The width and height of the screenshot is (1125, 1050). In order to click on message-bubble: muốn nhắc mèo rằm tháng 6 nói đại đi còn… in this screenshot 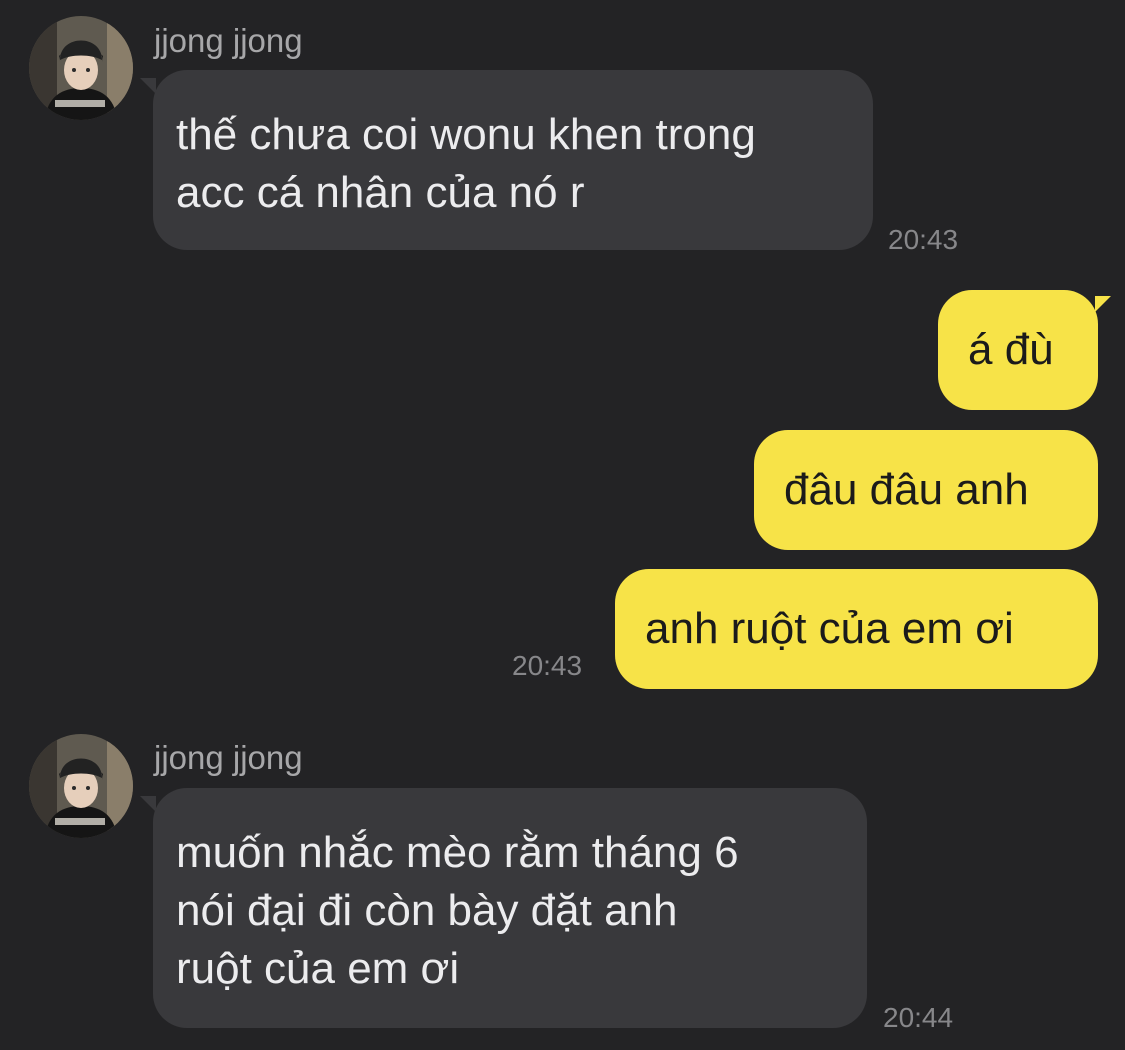, I will do `click(510, 908)`.